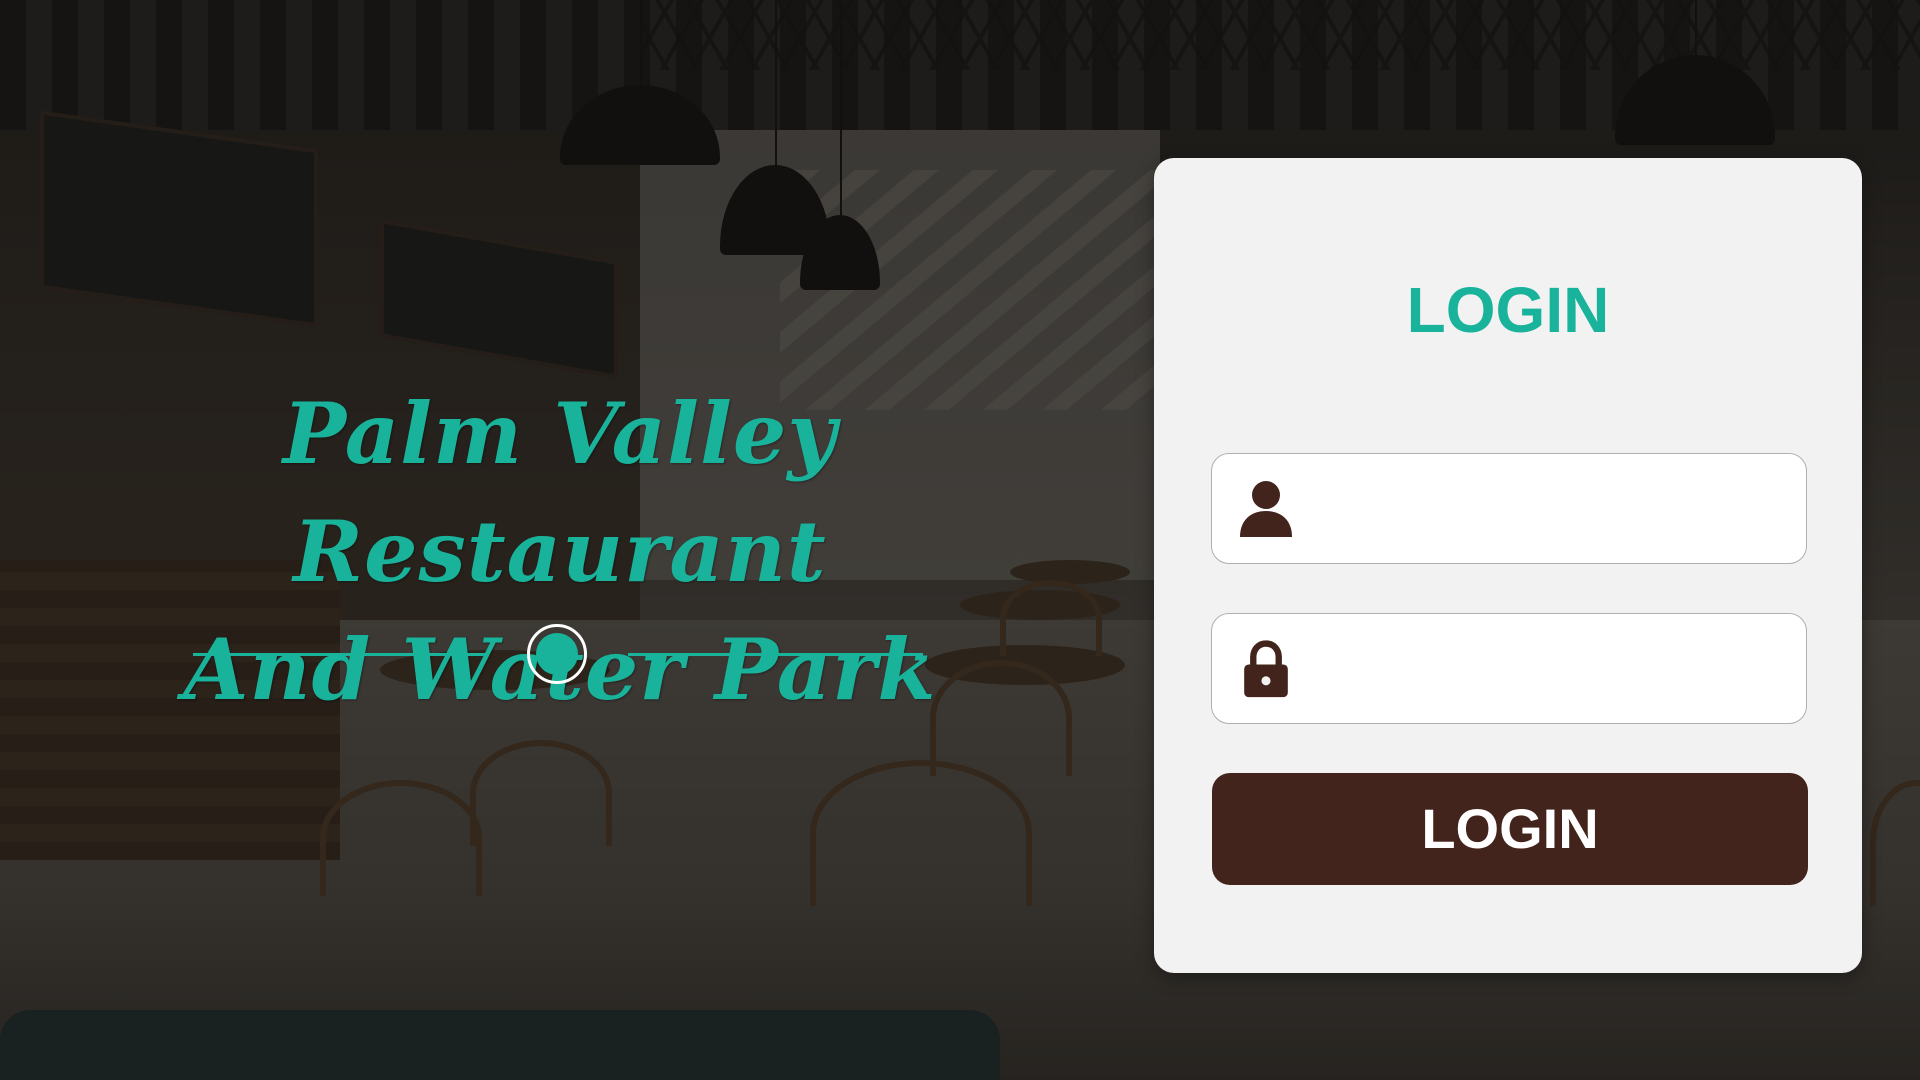  What do you see at coordinates (1554, 670) in the screenshot?
I see `password-input` at bounding box center [1554, 670].